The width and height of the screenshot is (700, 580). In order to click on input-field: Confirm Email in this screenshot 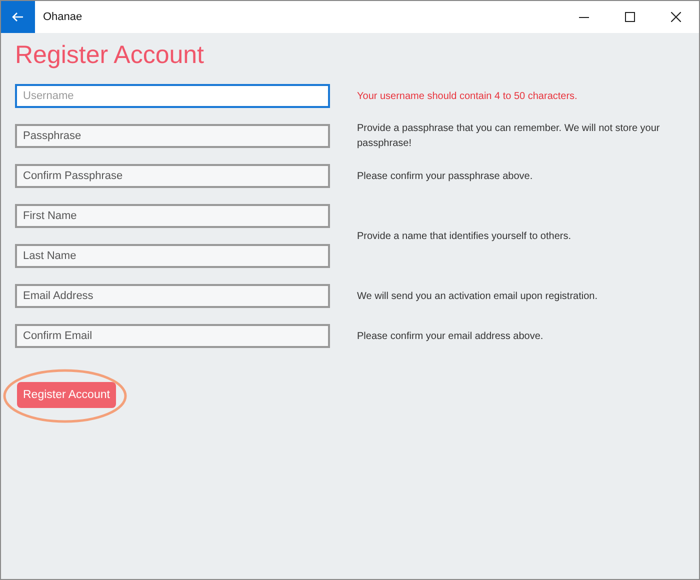, I will do `click(172, 336)`.